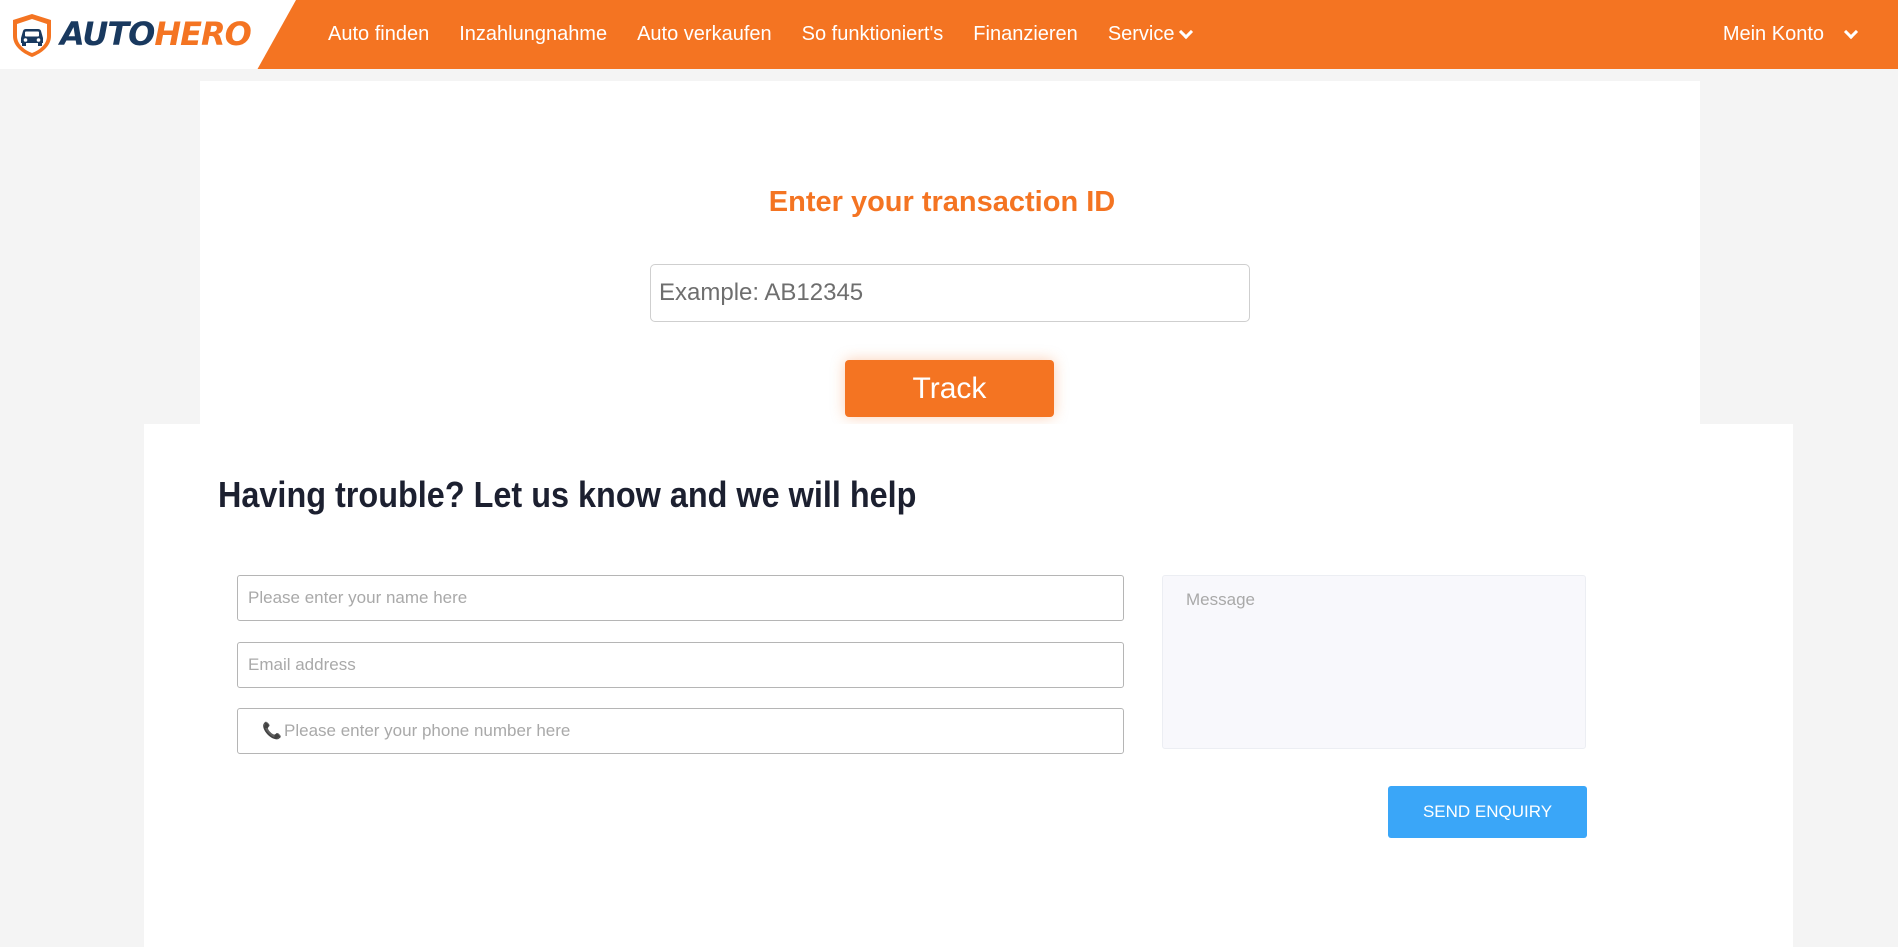  Describe the element at coordinates (942, 202) in the screenshot. I see `tracking-title: Enter your transaction ID` at that location.